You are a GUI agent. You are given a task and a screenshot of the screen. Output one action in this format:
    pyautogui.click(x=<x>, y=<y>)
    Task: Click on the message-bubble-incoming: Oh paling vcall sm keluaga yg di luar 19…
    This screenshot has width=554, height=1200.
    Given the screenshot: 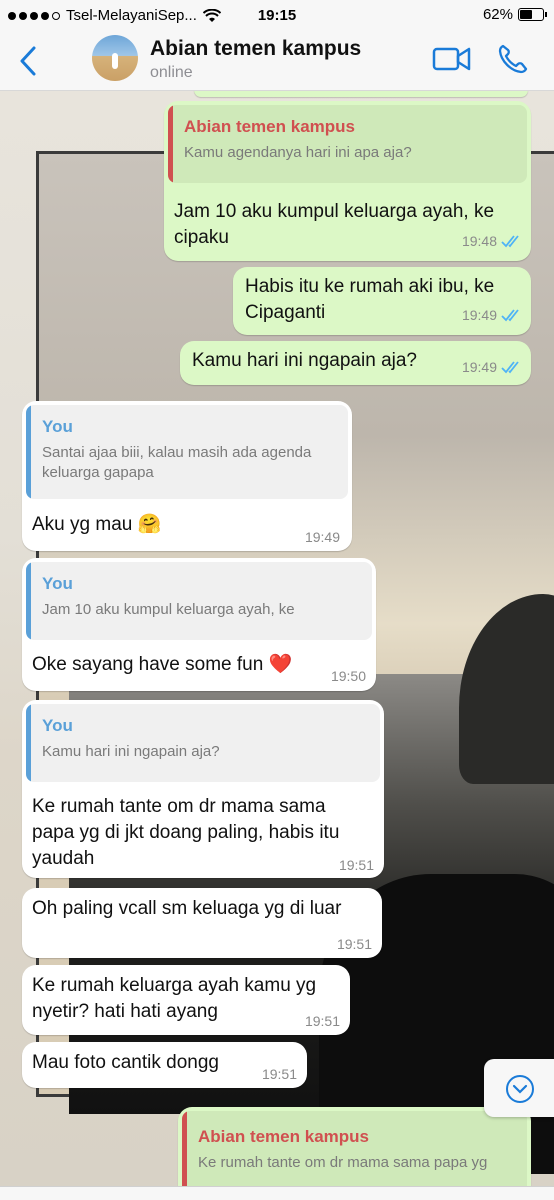 What is the action you would take?
    pyautogui.click(x=202, y=923)
    